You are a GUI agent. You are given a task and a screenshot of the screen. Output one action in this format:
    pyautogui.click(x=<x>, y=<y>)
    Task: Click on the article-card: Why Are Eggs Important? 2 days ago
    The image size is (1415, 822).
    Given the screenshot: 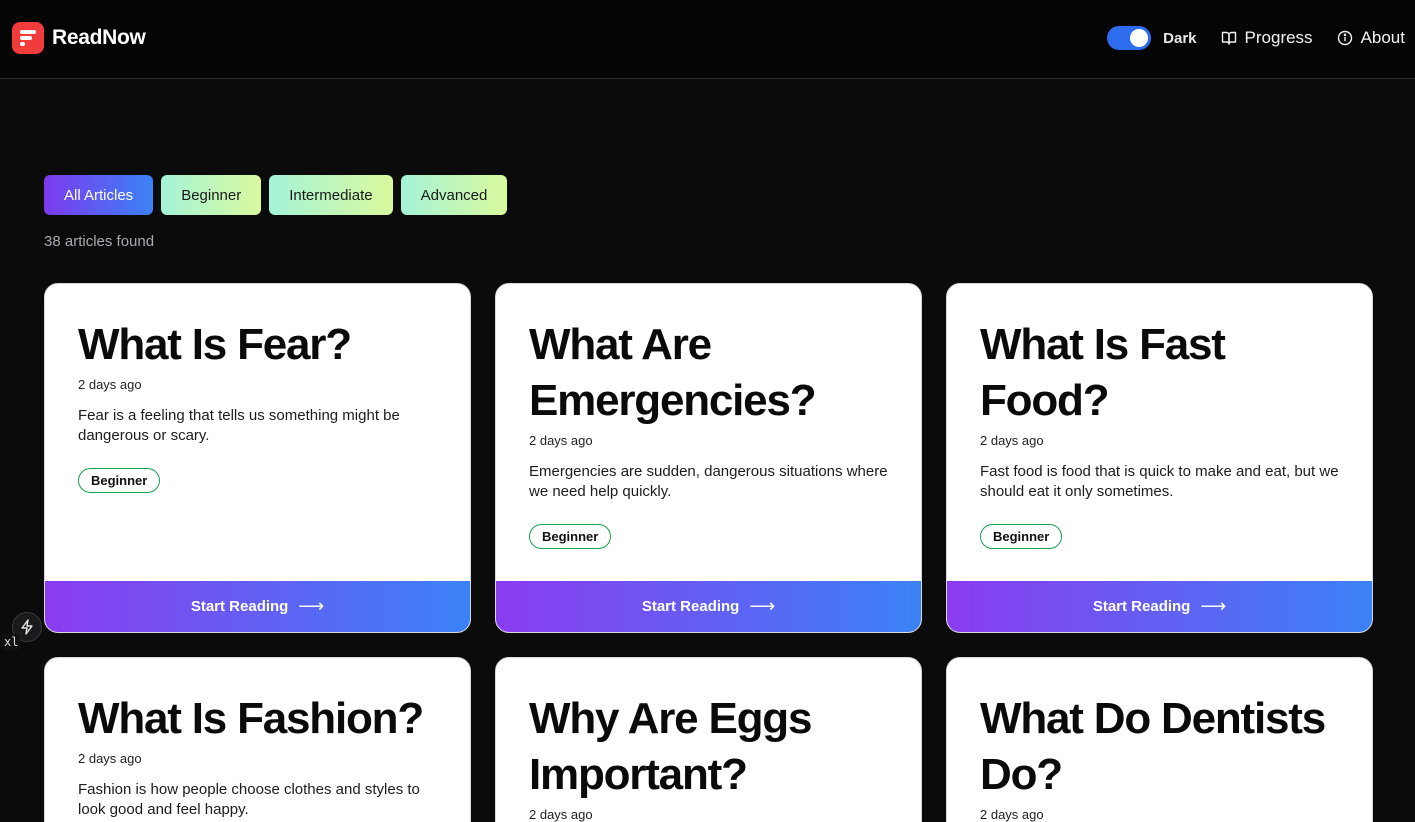 What is the action you would take?
    pyautogui.click(x=708, y=739)
    